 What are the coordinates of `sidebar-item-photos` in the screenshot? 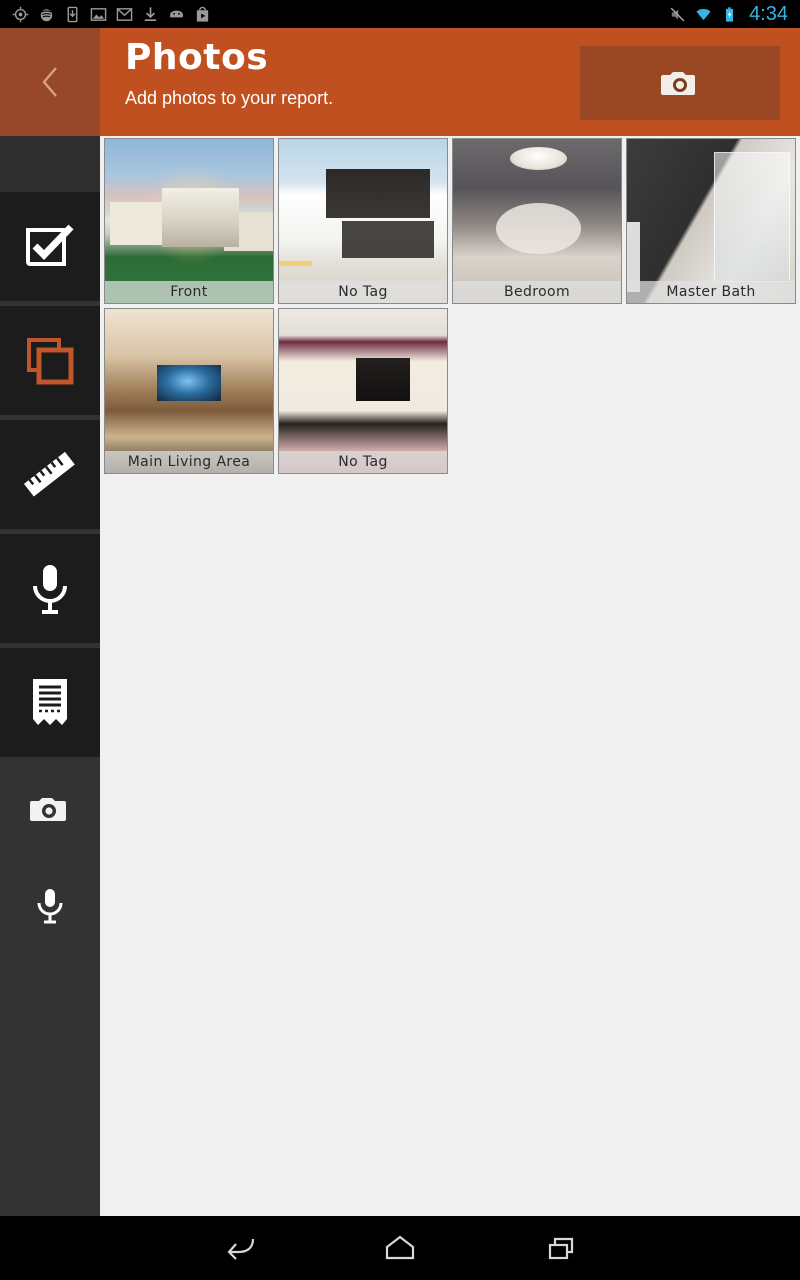 It's located at (50, 363).